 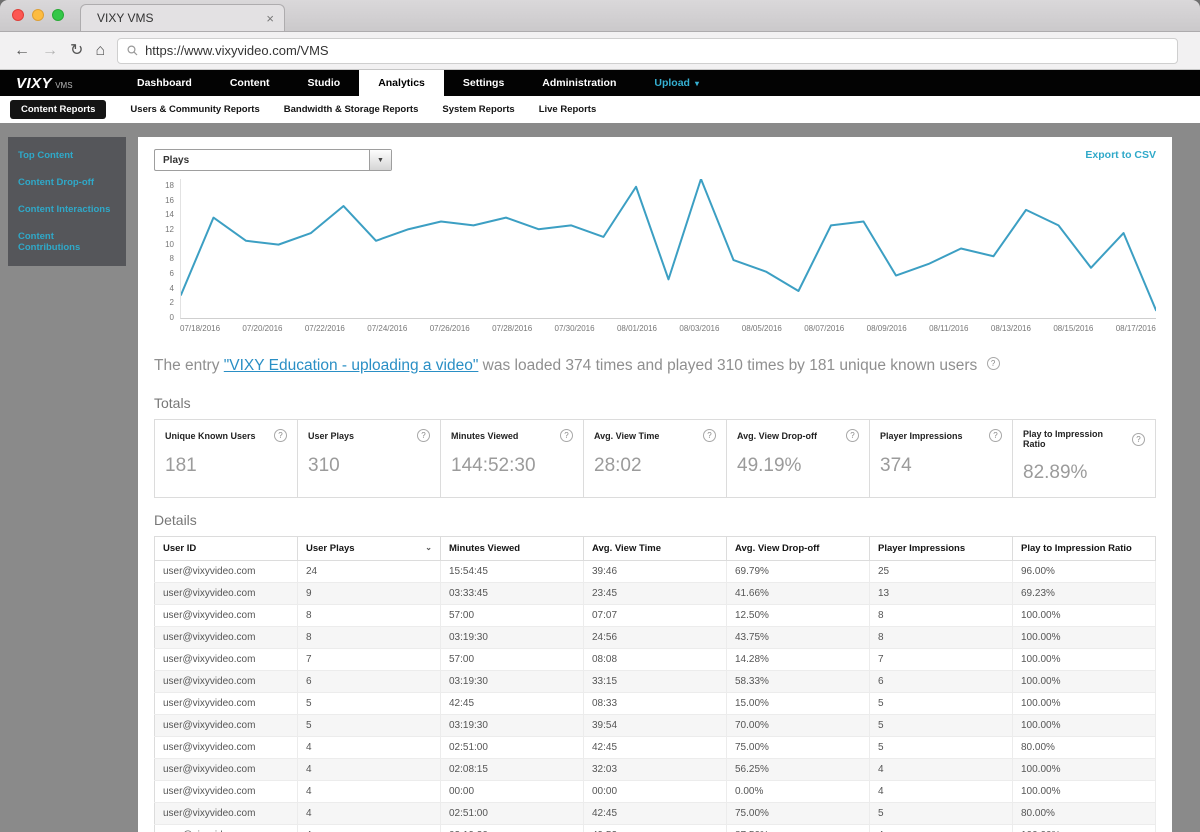 What do you see at coordinates (100, 50) in the screenshot?
I see `home-icon: ⌂` at bounding box center [100, 50].